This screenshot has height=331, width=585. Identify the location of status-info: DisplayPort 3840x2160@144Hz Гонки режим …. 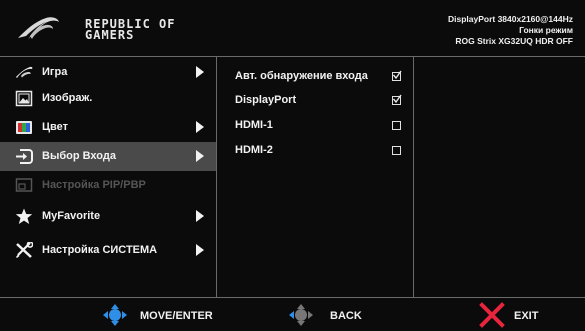
(510, 30).